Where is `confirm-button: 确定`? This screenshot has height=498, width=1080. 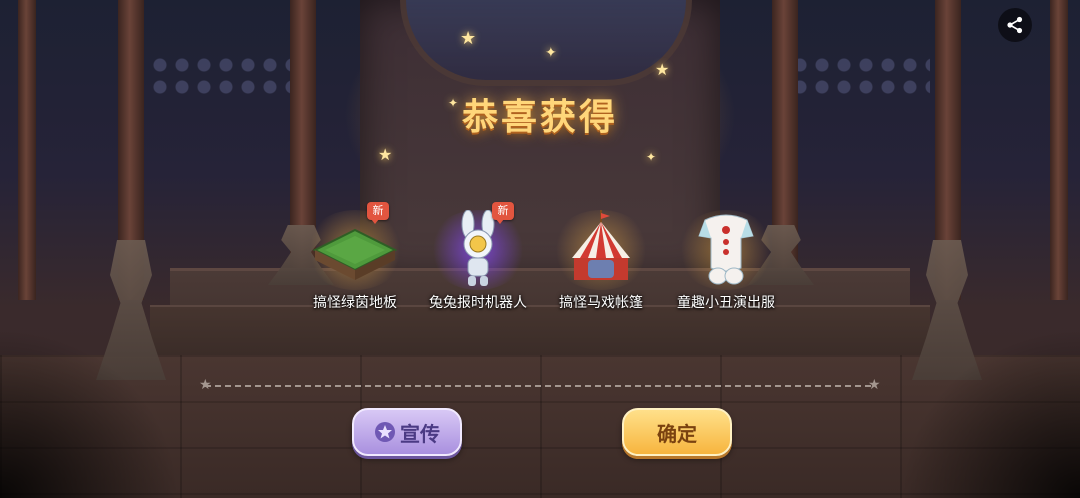
confirm-button: 确定 is located at coordinates (677, 432).